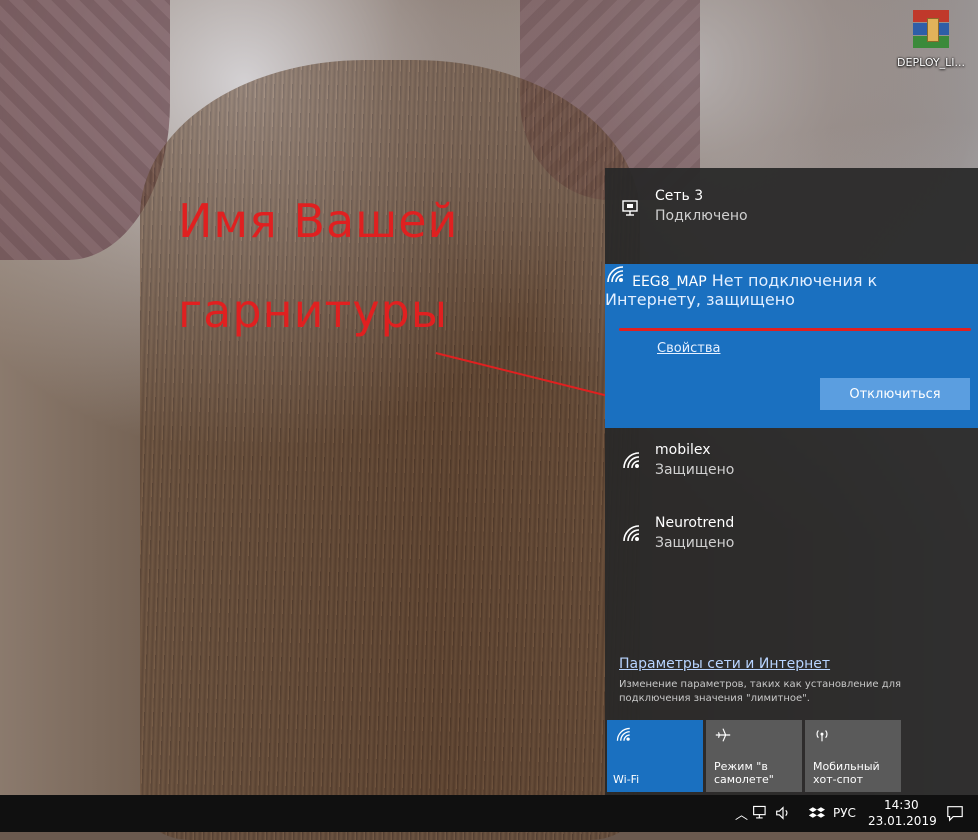 This screenshot has width=978, height=840. I want to click on show-hidden-icons-chevron-icon: ︿, so click(741, 813).